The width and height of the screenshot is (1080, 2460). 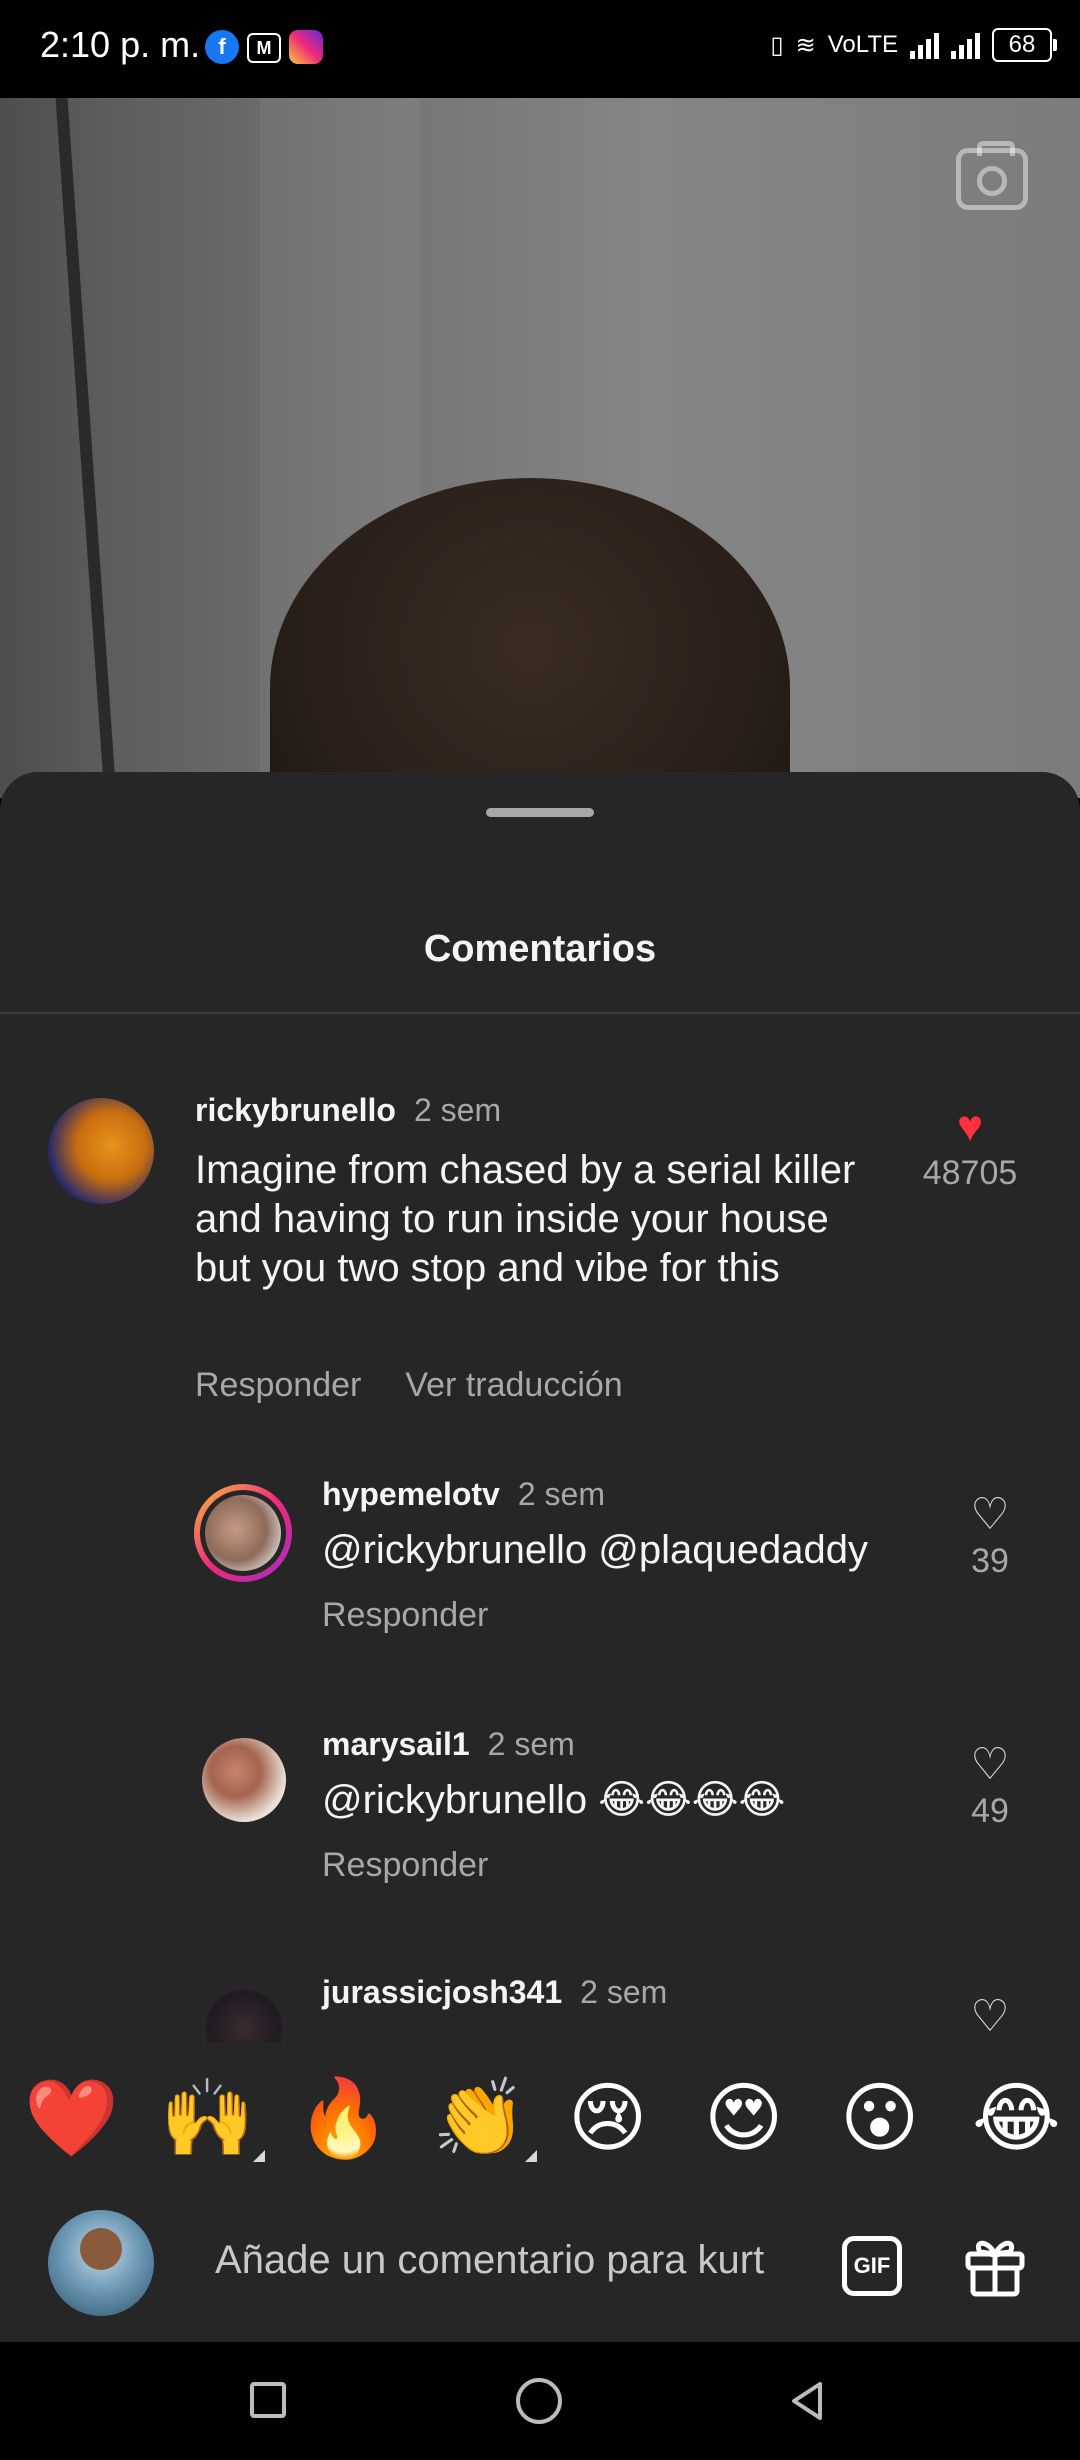 I want to click on emoji-clapping: 👏, so click(x=484, y=2117).